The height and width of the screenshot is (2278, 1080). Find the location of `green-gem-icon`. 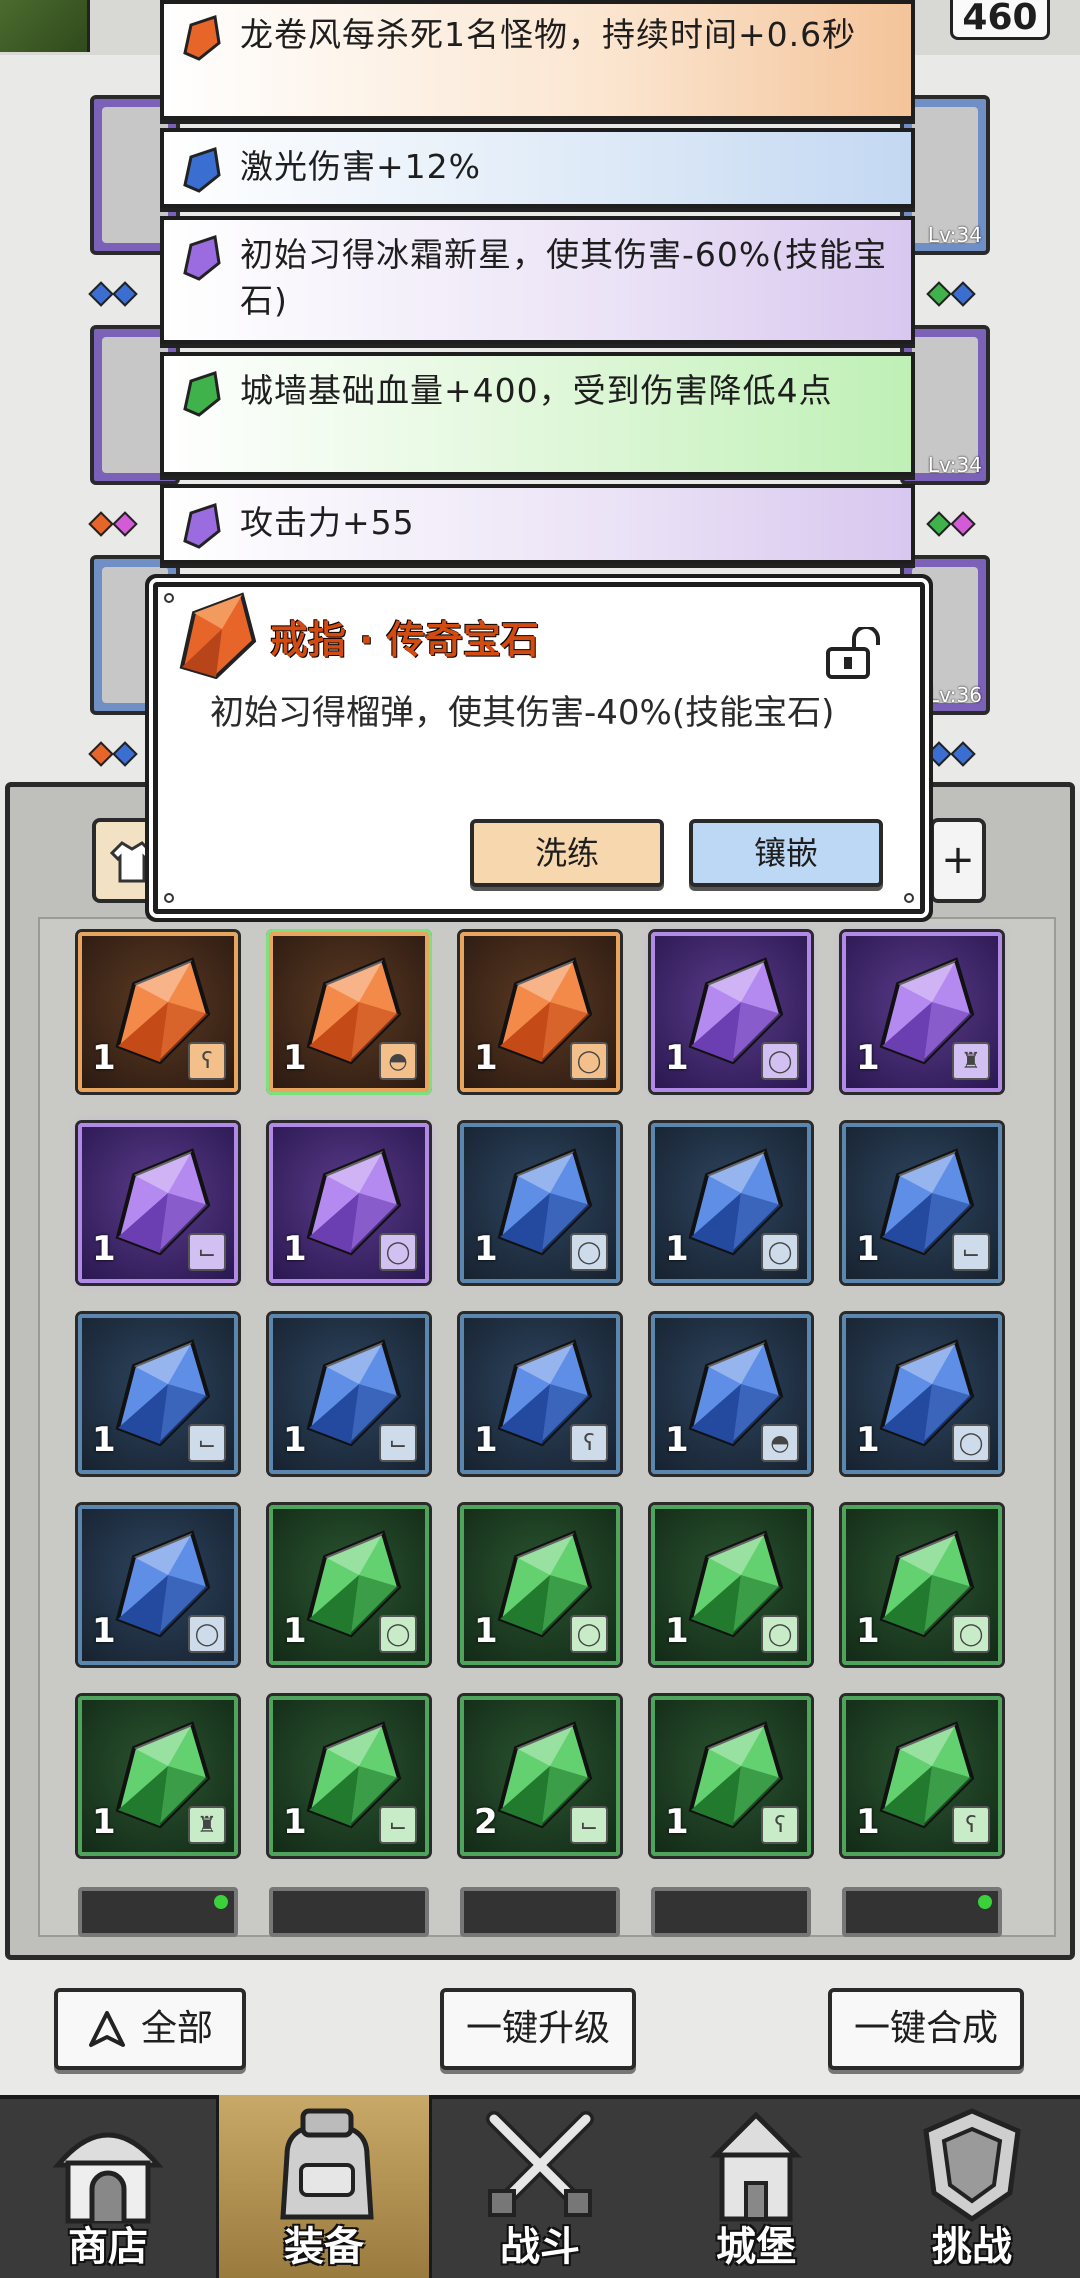

green-gem-icon is located at coordinates (201, 393).